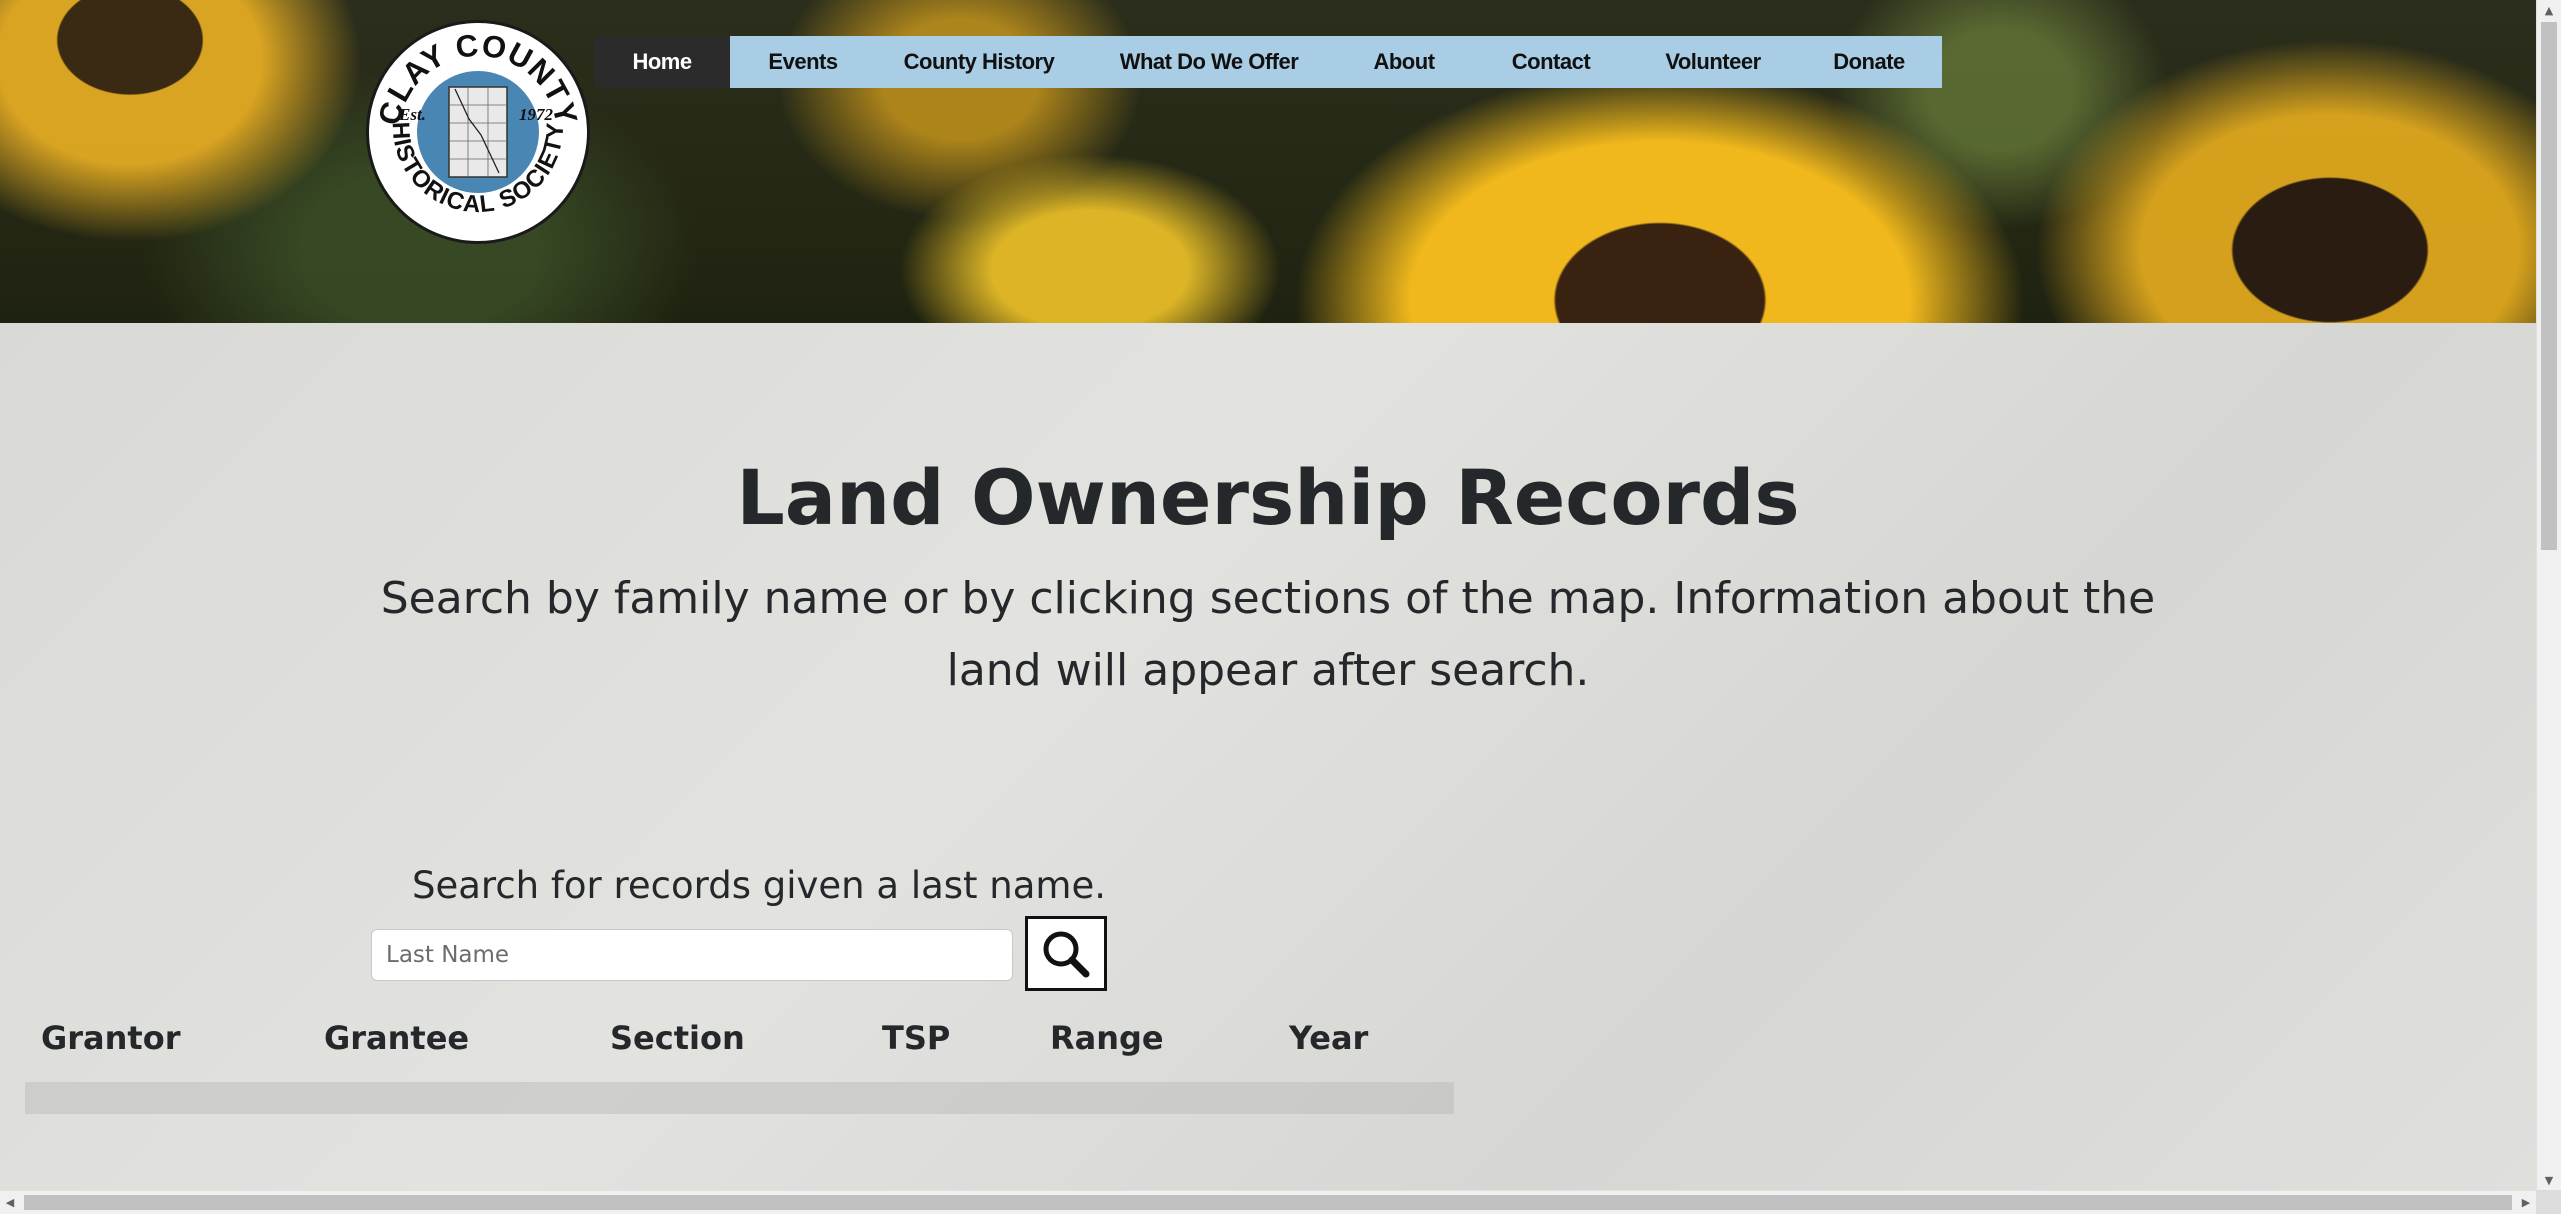  I want to click on search-button, so click(1066, 953).